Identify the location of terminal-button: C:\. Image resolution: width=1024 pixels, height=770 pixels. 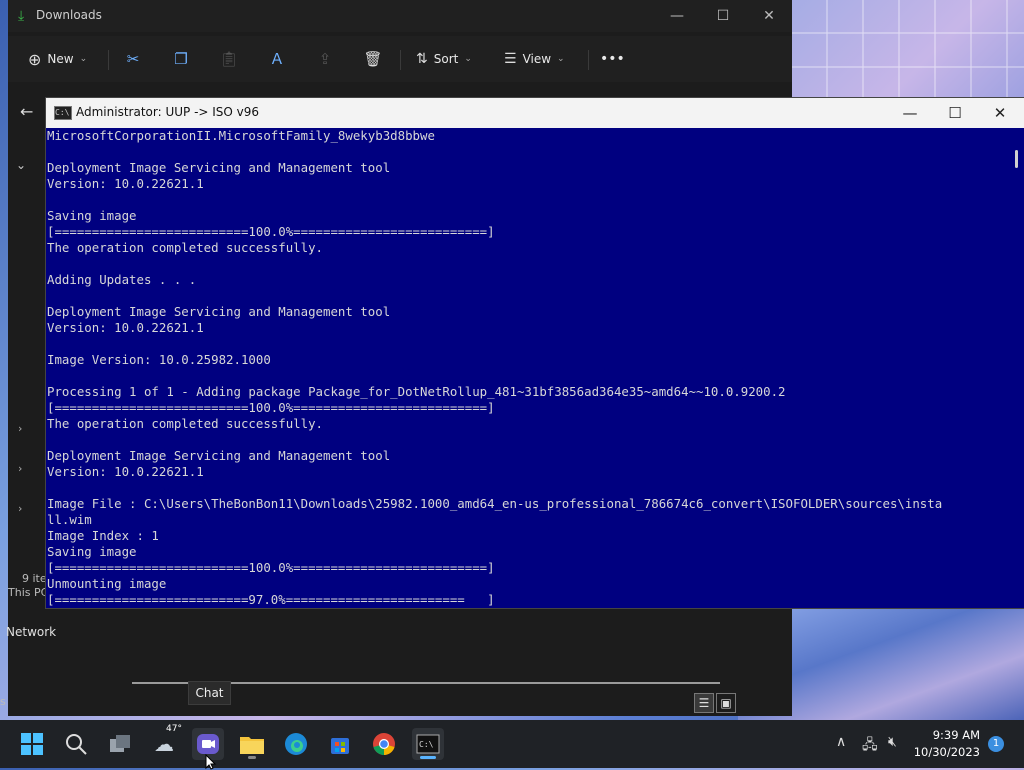
(428, 744).